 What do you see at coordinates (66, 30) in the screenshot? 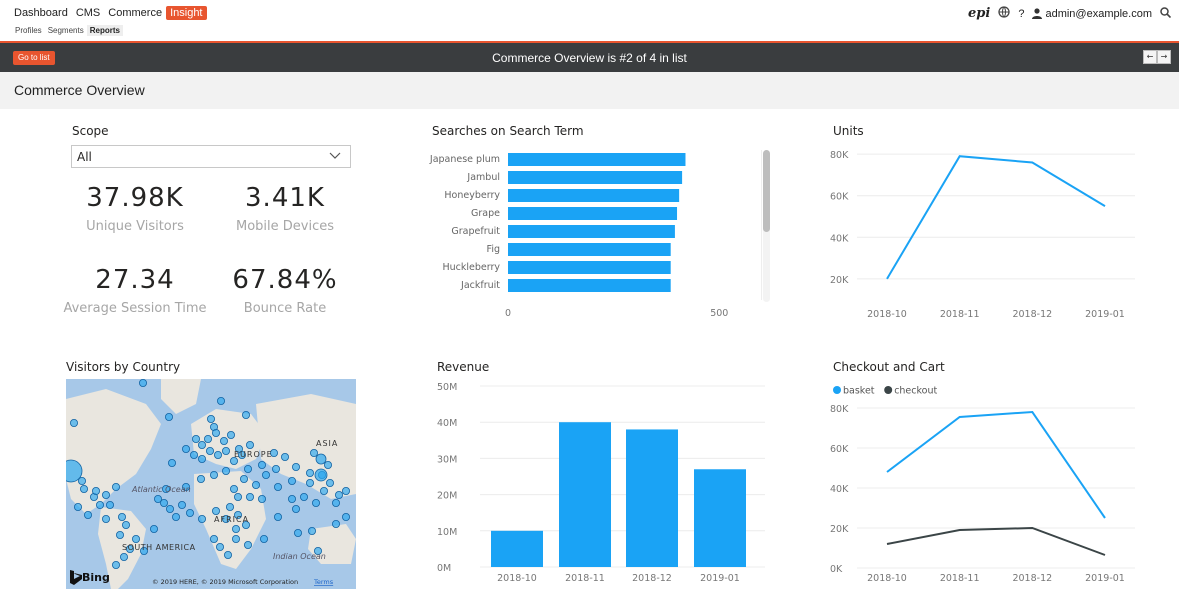
I see `subnav-segments: Segments` at bounding box center [66, 30].